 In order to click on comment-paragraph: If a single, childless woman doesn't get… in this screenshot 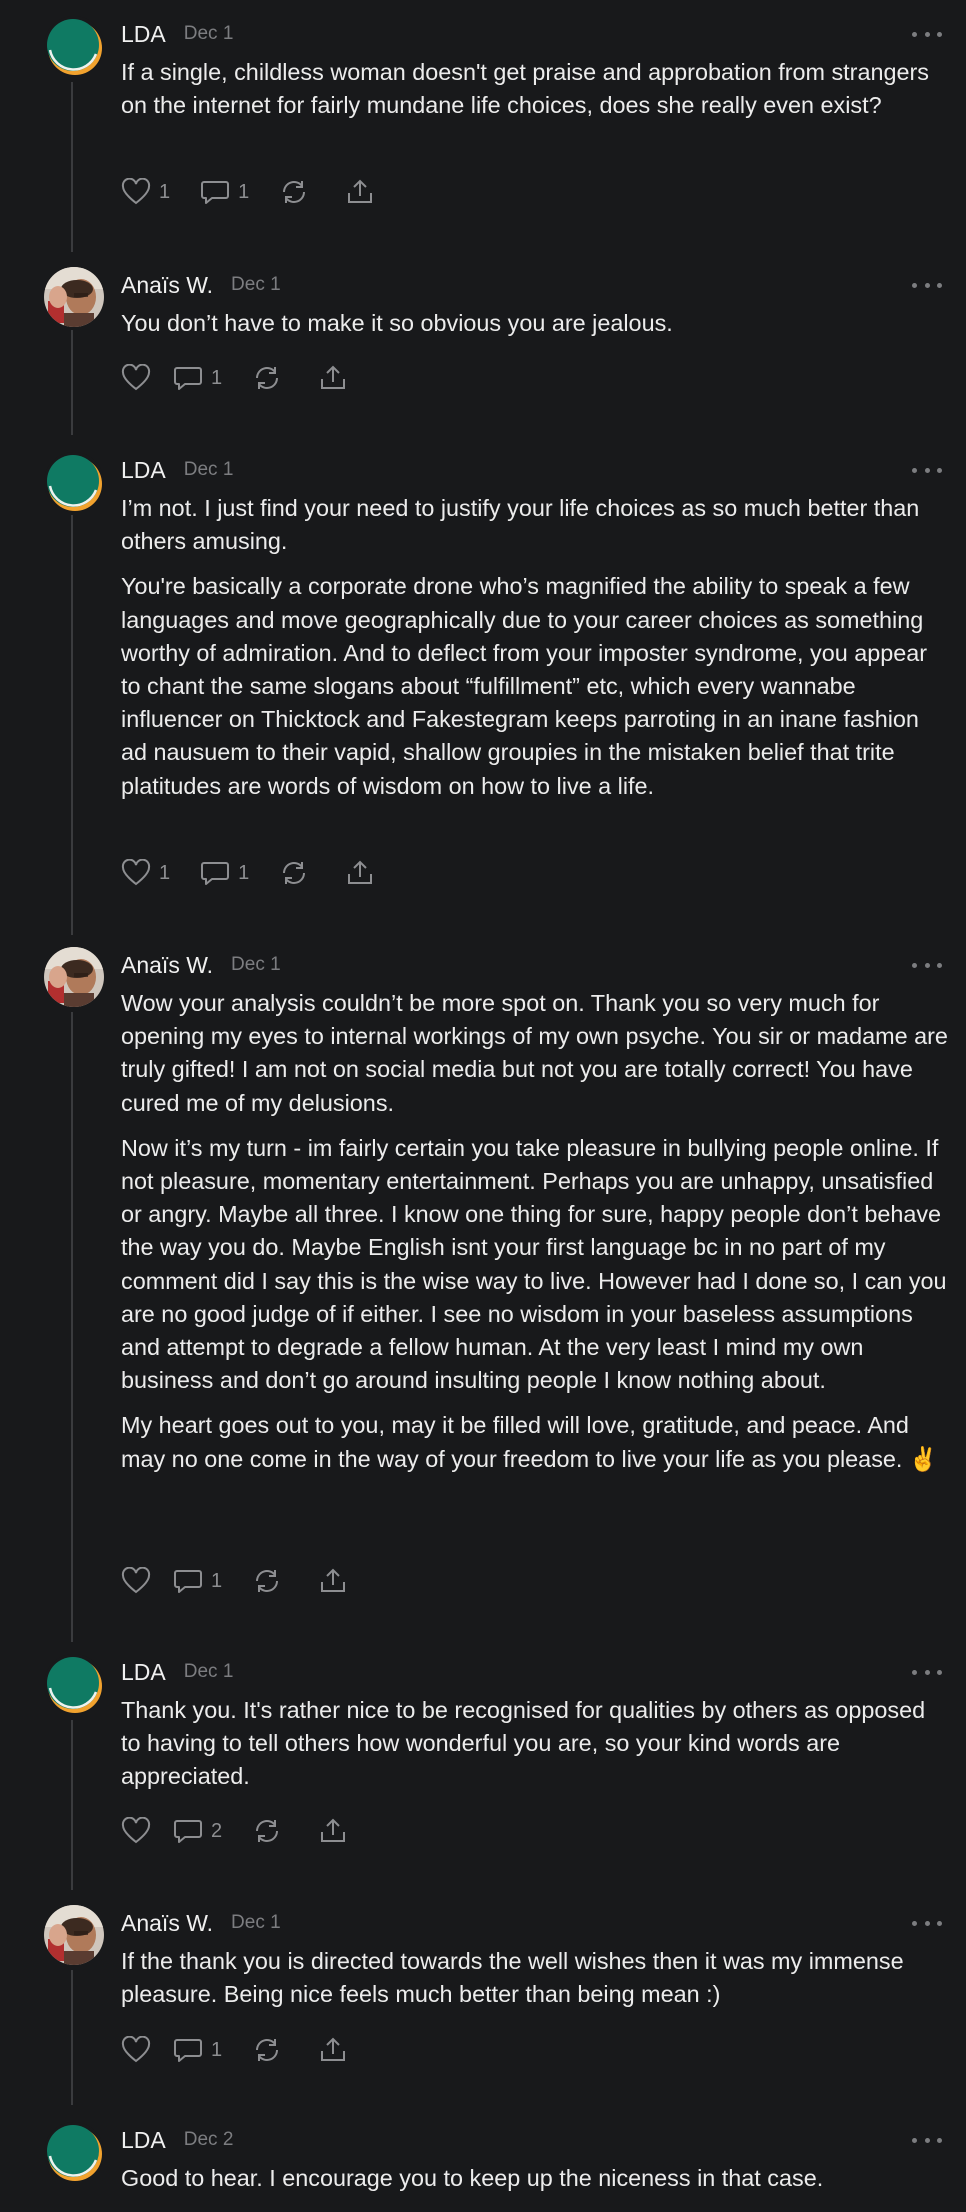, I will do `click(525, 89)`.